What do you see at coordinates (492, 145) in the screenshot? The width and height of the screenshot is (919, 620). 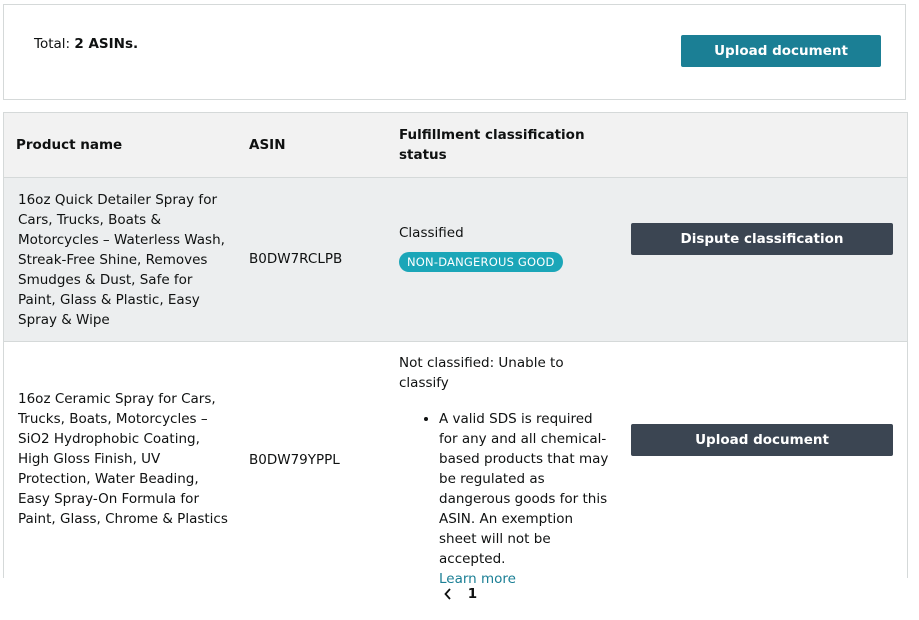 I see `header-status: Fulfillment classification status` at bounding box center [492, 145].